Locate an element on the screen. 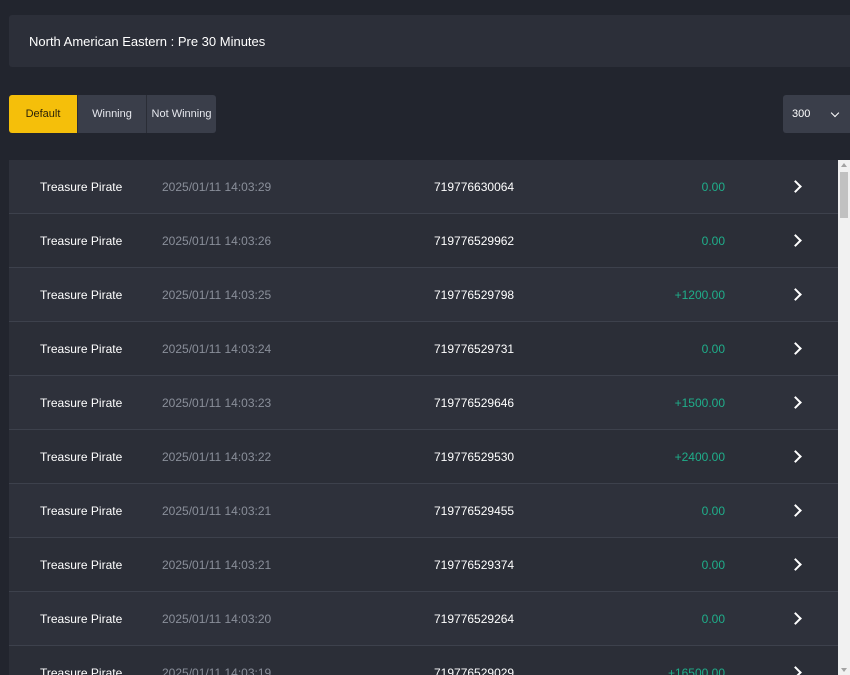 This screenshot has width=850, height=675. page-title: North American Eastern : Pre 30 Minutes is located at coordinates (147, 41).